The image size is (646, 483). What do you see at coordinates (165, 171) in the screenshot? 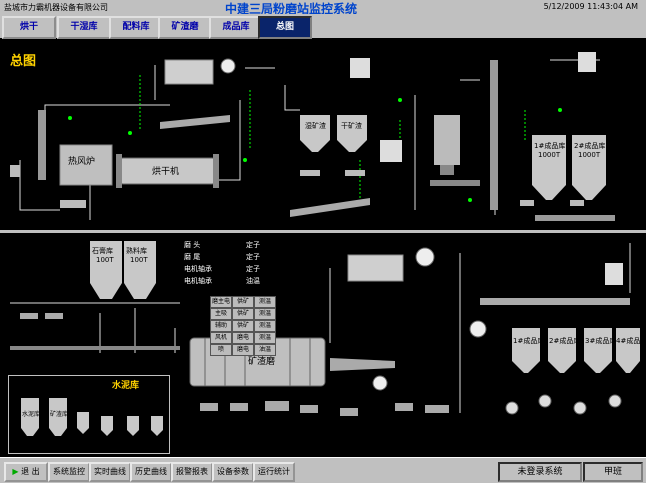
I see `dryer-label: 烘干机` at bounding box center [165, 171].